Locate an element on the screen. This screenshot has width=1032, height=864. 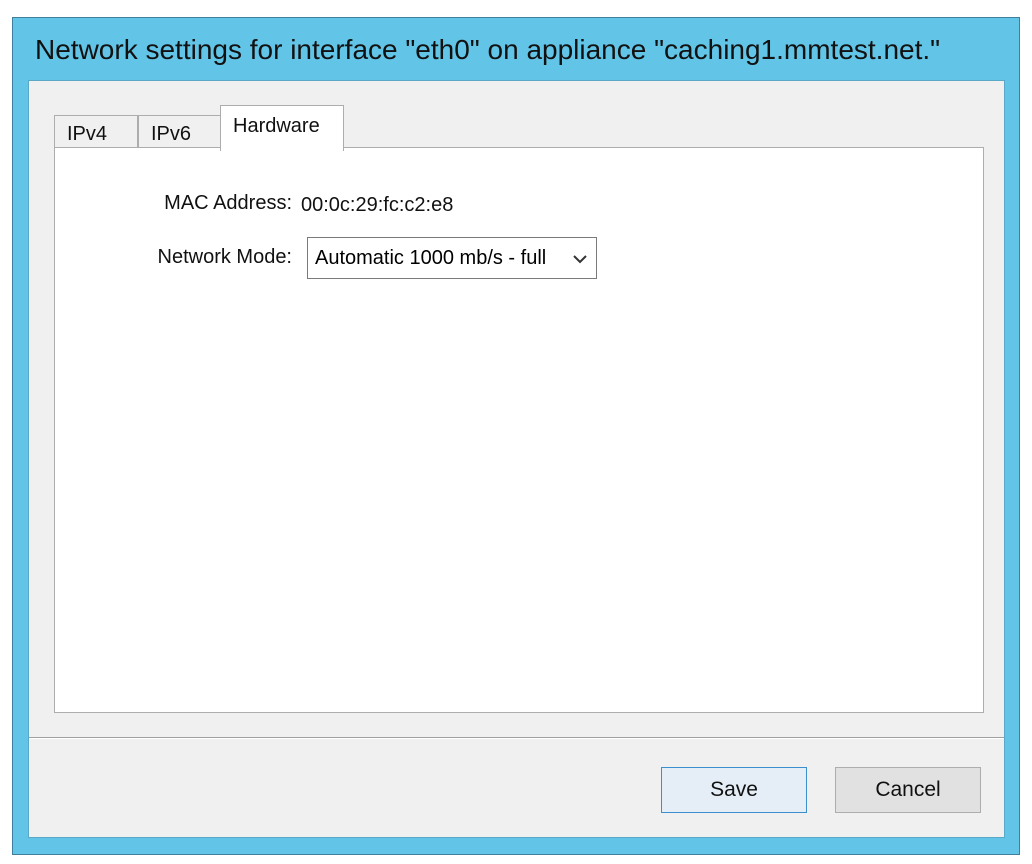
tab-ipv4: IPv4 is located at coordinates (96, 132).